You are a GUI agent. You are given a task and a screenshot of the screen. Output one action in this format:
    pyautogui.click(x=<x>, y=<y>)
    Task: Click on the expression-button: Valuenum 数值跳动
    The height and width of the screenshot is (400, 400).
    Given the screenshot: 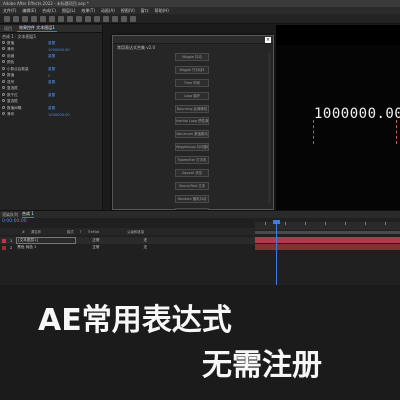 What is the action you would take?
    pyautogui.click(x=192, y=134)
    